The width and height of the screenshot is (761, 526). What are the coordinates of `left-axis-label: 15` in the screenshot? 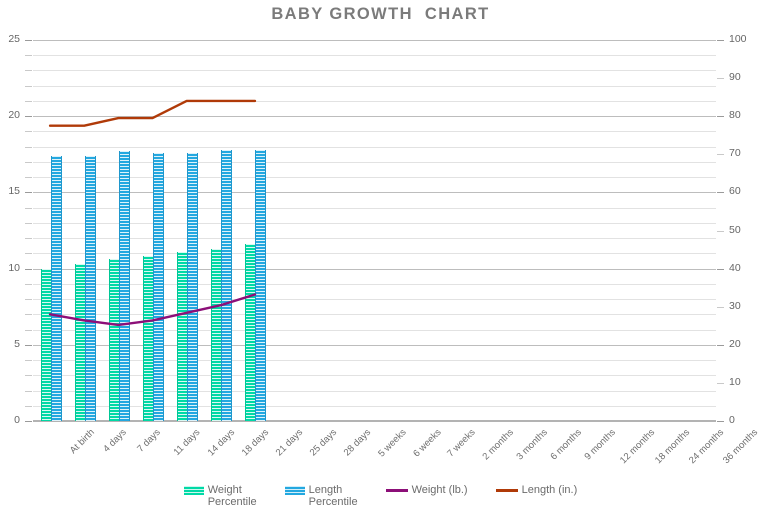 It's located at (14, 191).